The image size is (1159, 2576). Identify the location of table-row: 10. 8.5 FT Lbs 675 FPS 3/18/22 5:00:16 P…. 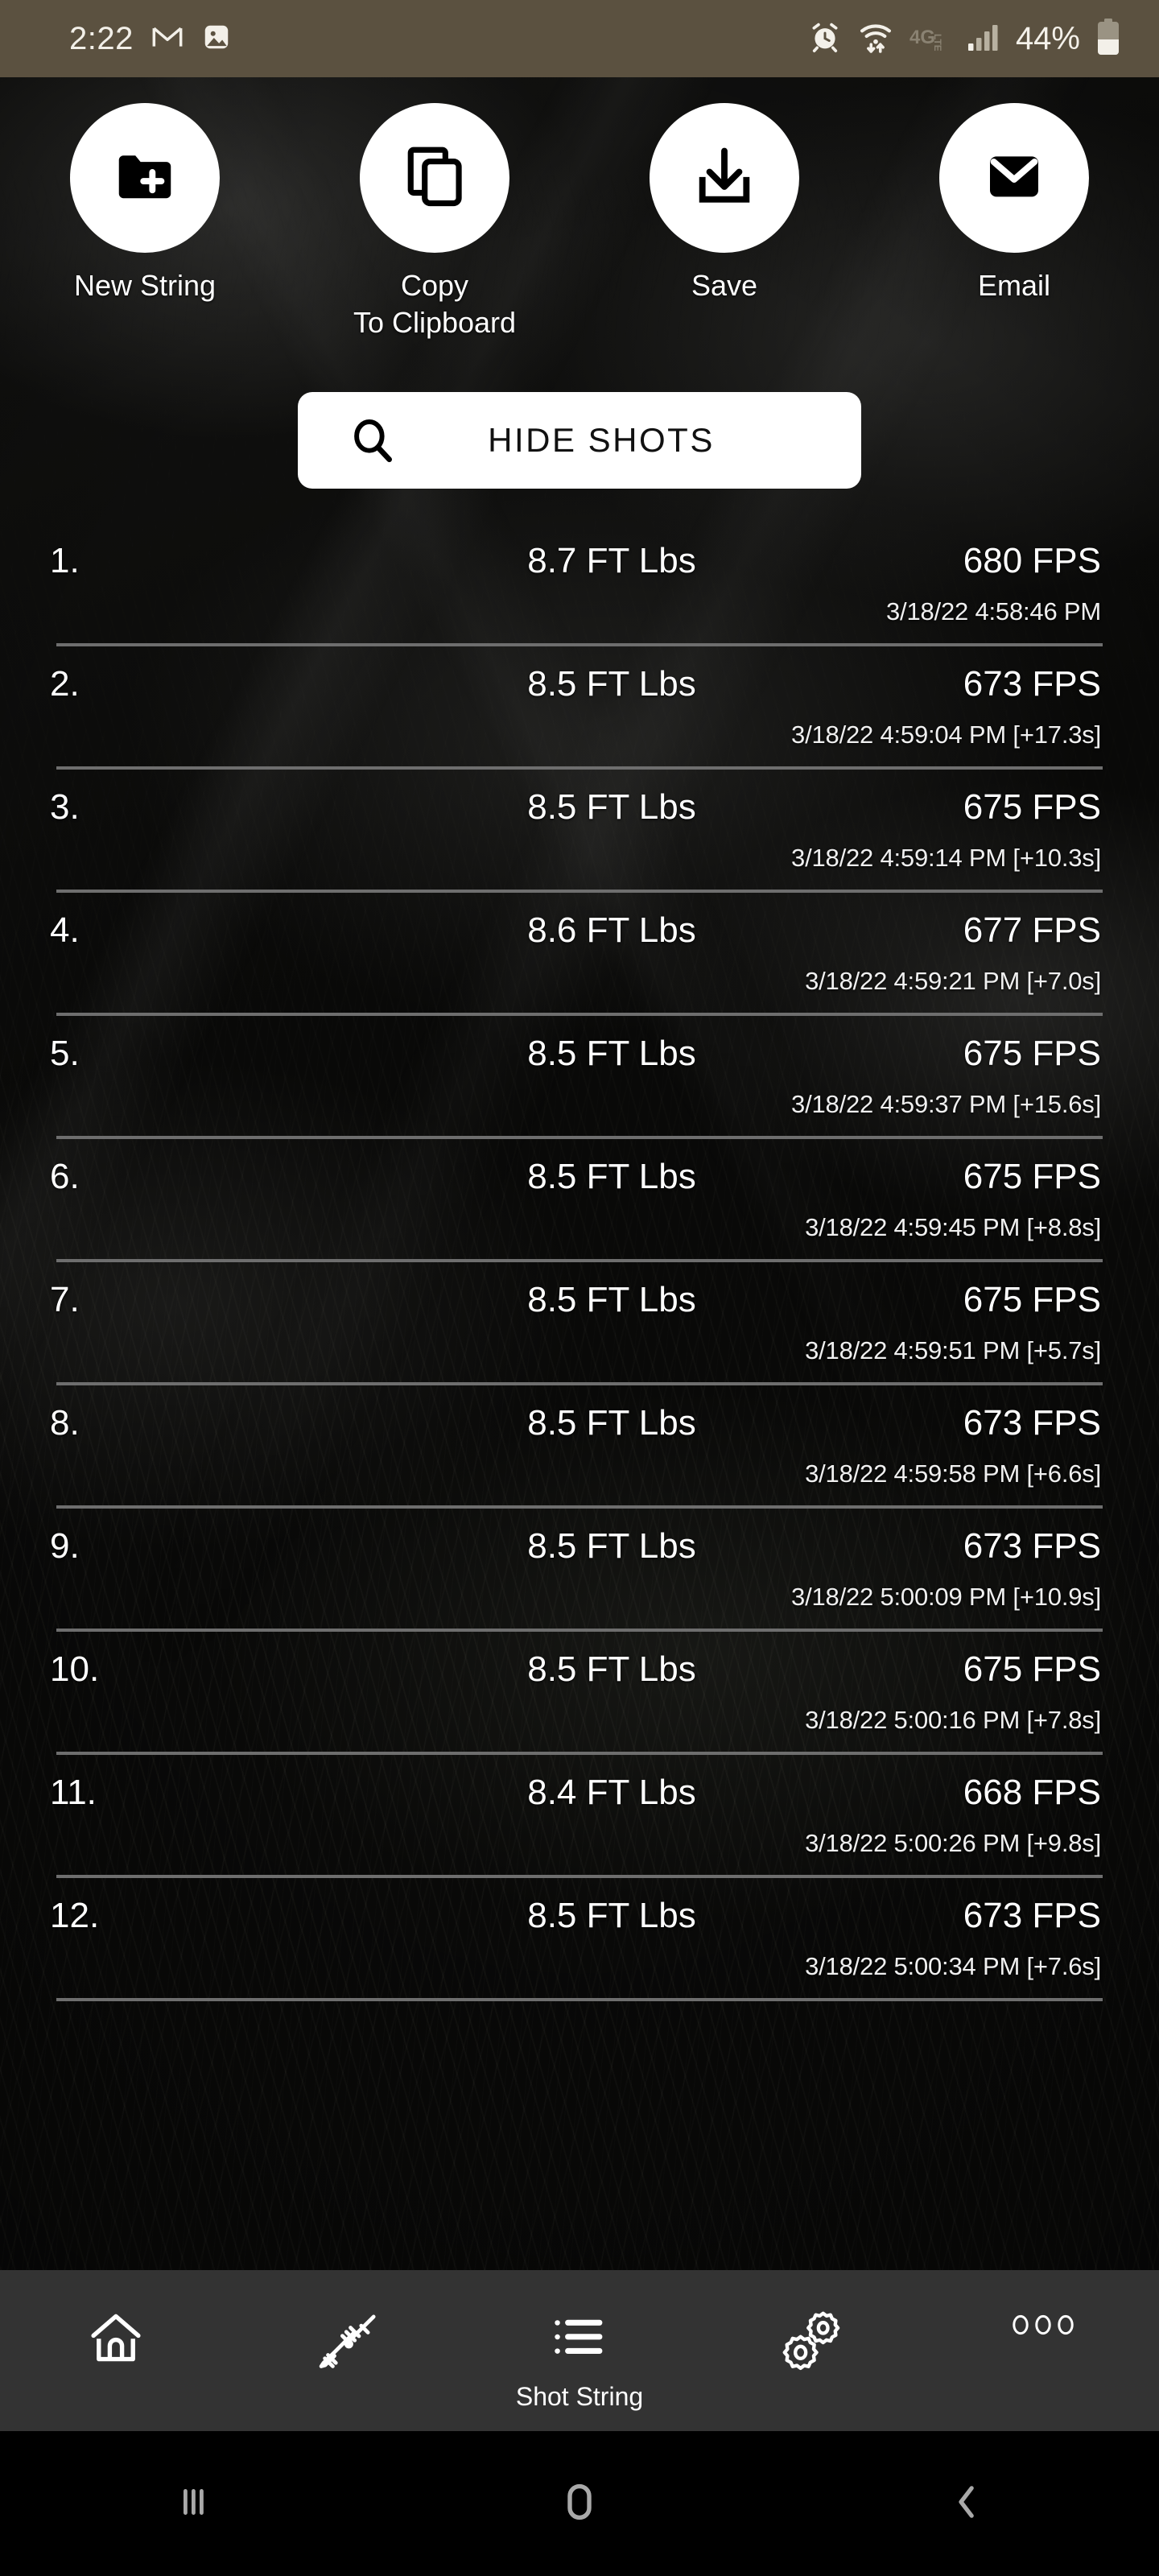
(579, 1693).